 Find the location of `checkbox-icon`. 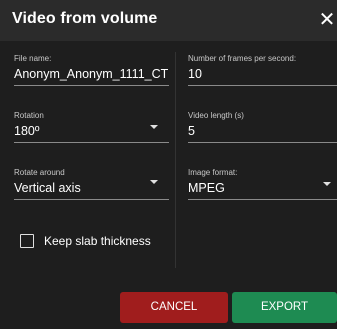

checkbox-icon is located at coordinates (27, 241).